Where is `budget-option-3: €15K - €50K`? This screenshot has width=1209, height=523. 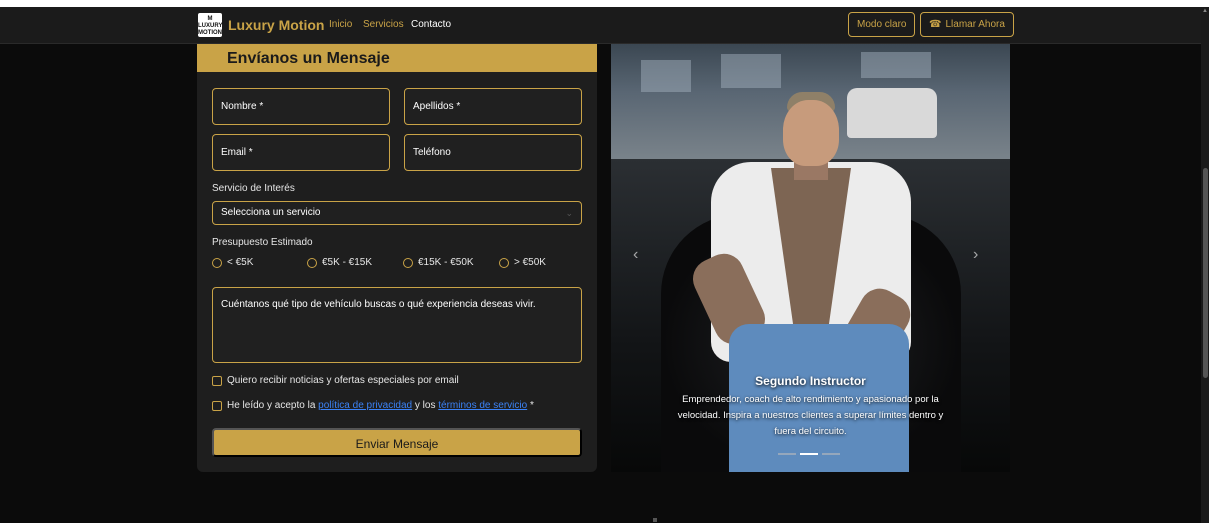
budget-option-3: €15K - €50K is located at coordinates (438, 262).